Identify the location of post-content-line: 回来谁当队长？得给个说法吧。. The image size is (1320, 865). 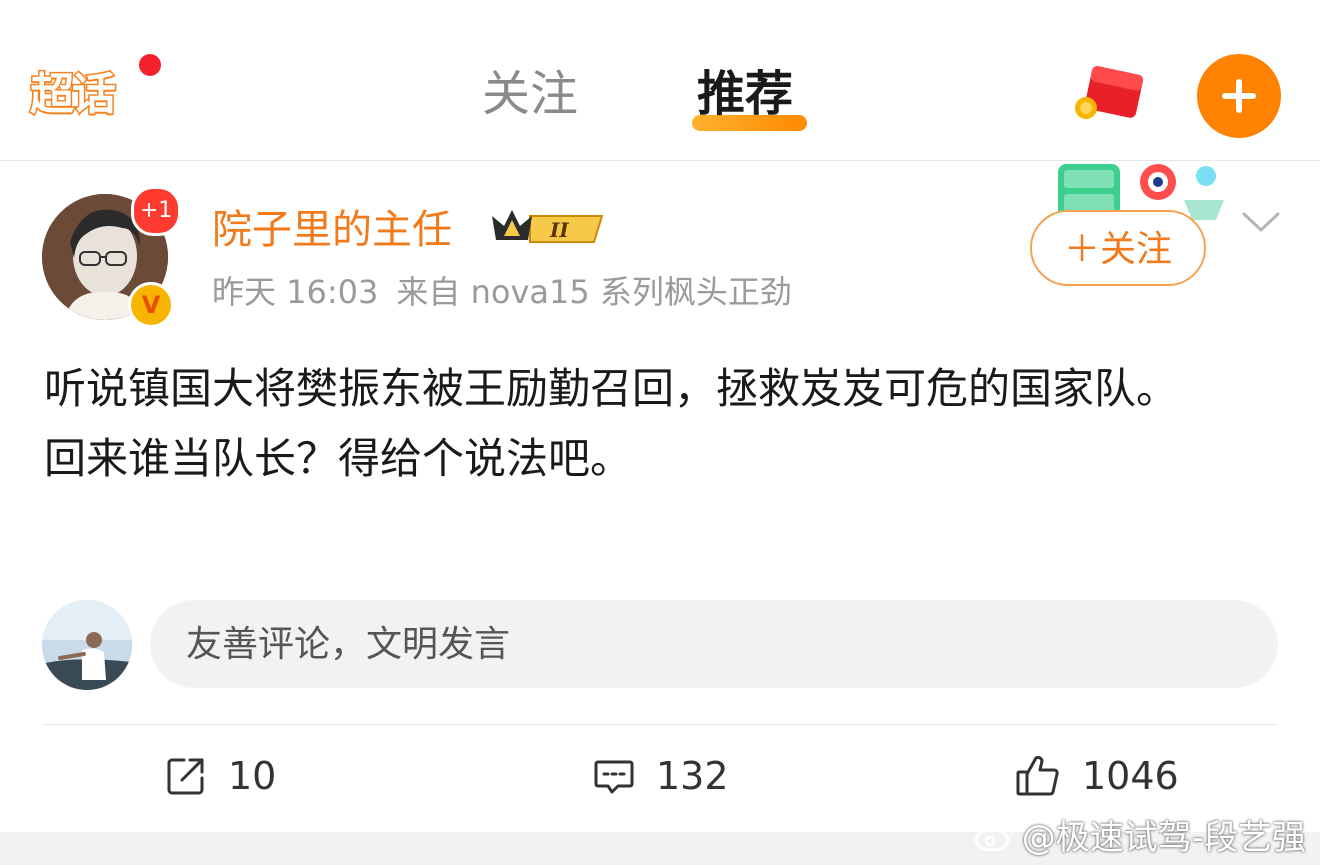
(338, 458).